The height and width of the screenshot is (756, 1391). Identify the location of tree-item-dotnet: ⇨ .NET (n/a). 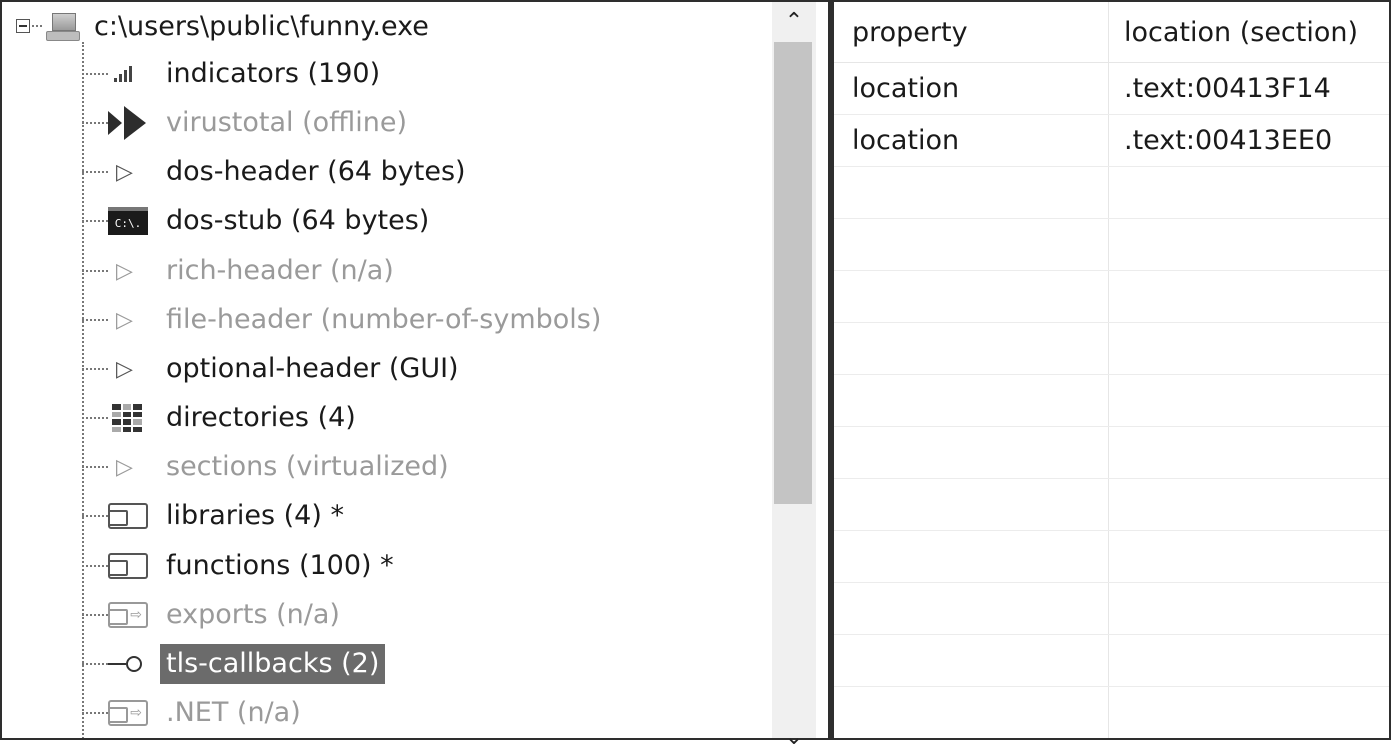
(194, 713).